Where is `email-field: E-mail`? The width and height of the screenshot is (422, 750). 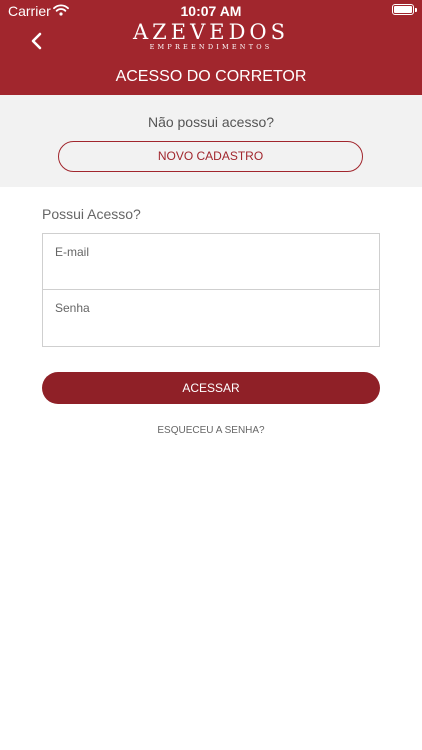 email-field: E-mail is located at coordinates (211, 261).